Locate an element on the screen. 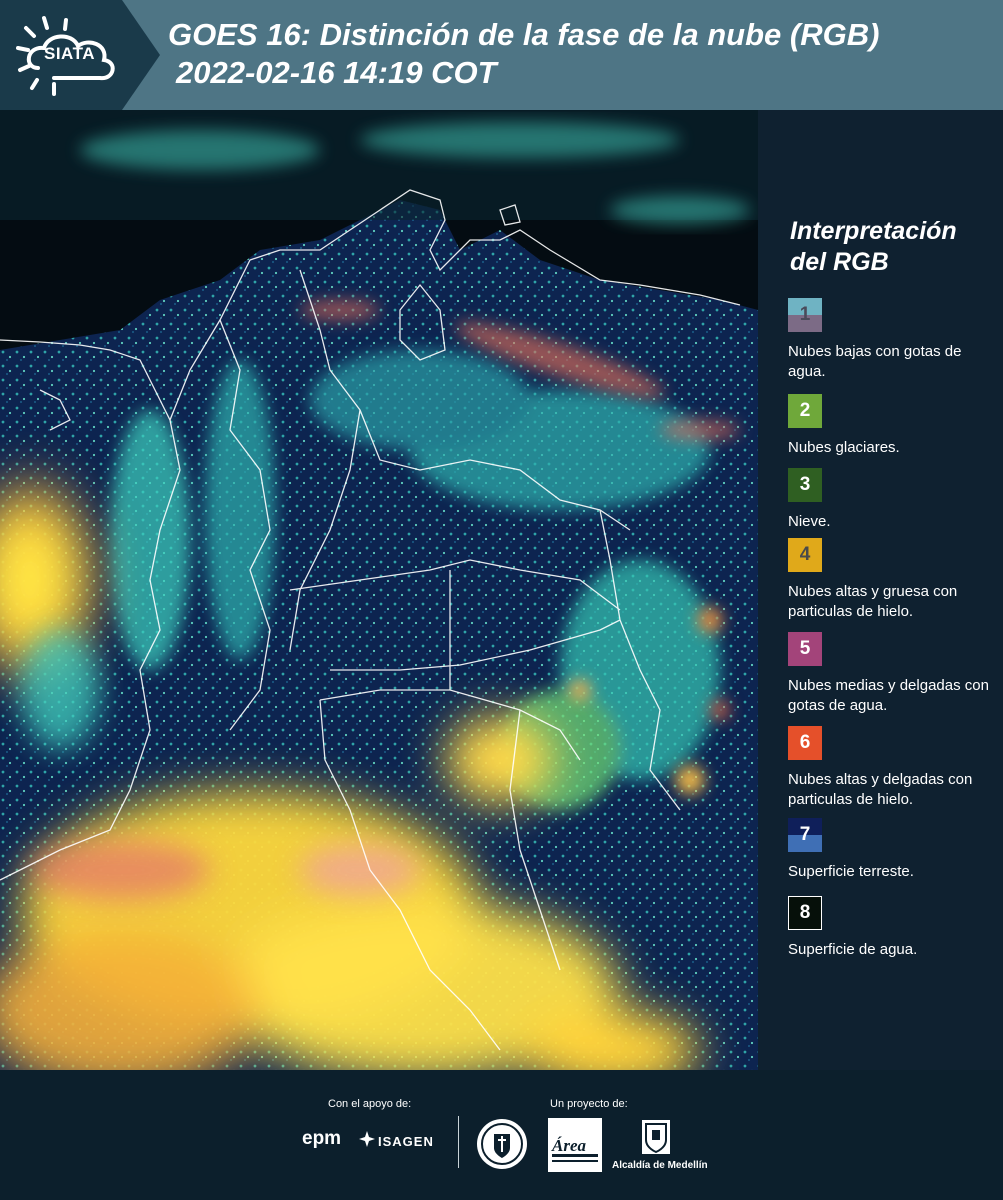 This screenshot has height=1200, width=1003. legend-item-3: 3 Nieve. is located at coordinates (894, 500).